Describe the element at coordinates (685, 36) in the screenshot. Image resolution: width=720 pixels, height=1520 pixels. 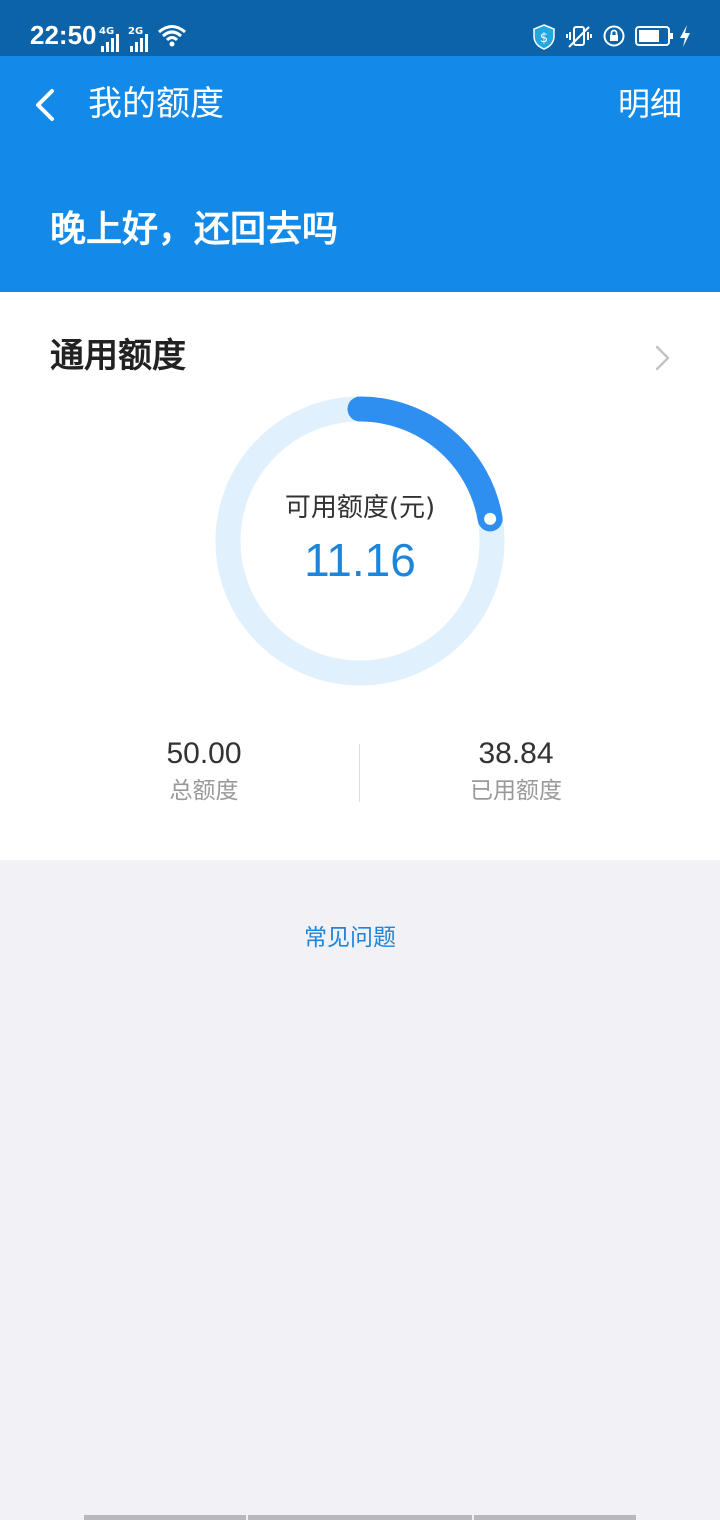
I see `charging-icon` at that location.